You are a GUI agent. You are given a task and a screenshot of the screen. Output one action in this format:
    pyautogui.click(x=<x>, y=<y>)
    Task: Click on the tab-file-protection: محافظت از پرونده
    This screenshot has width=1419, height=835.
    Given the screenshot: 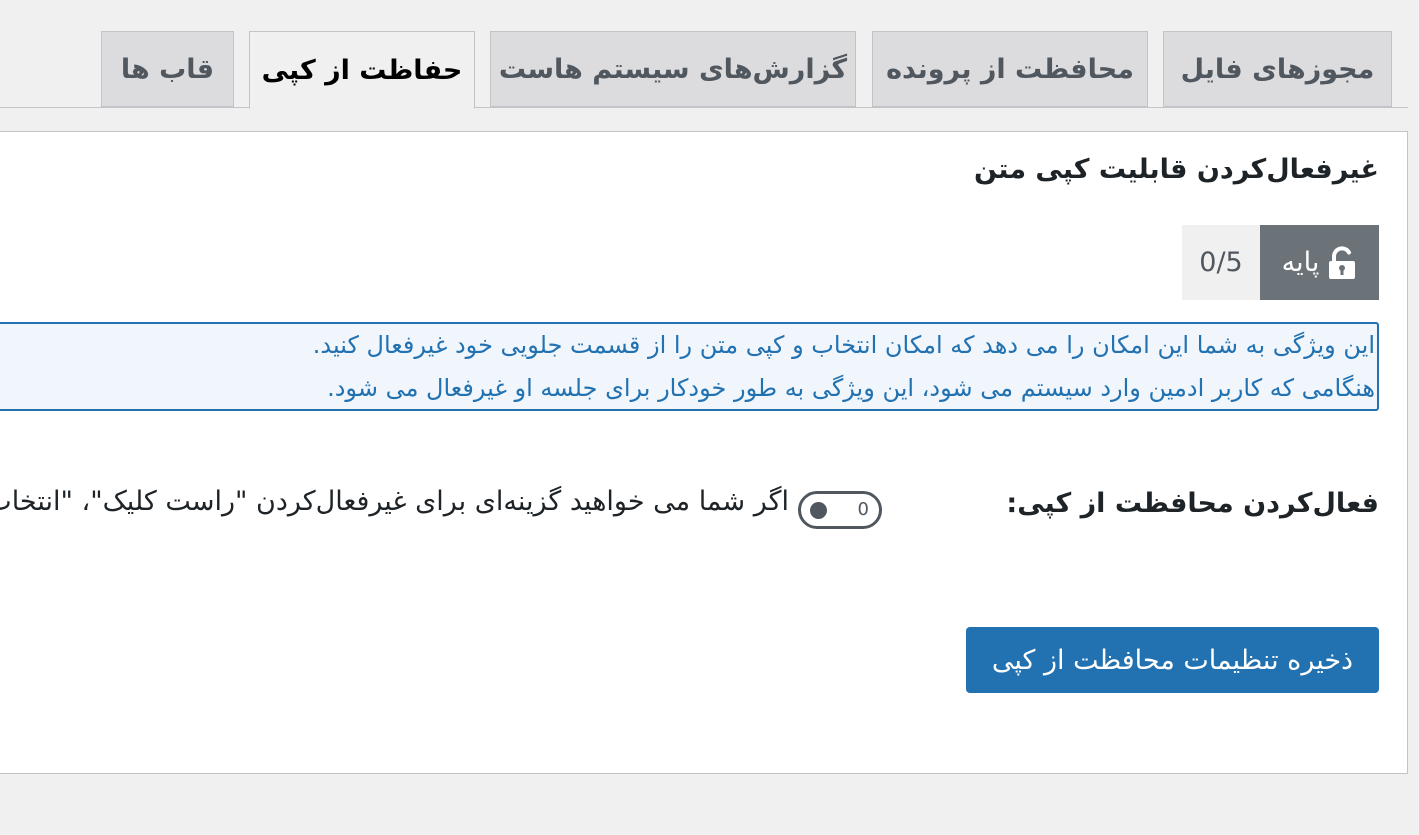 What is the action you would take?
    pyautogui.click(x=1010, y=69)
    